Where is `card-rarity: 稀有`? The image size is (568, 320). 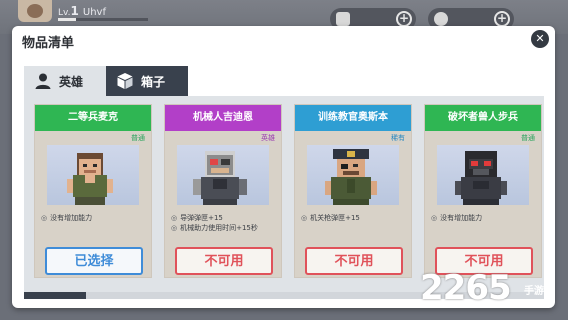
card-rarity: 稀有 is located at coordinates (398, 138).